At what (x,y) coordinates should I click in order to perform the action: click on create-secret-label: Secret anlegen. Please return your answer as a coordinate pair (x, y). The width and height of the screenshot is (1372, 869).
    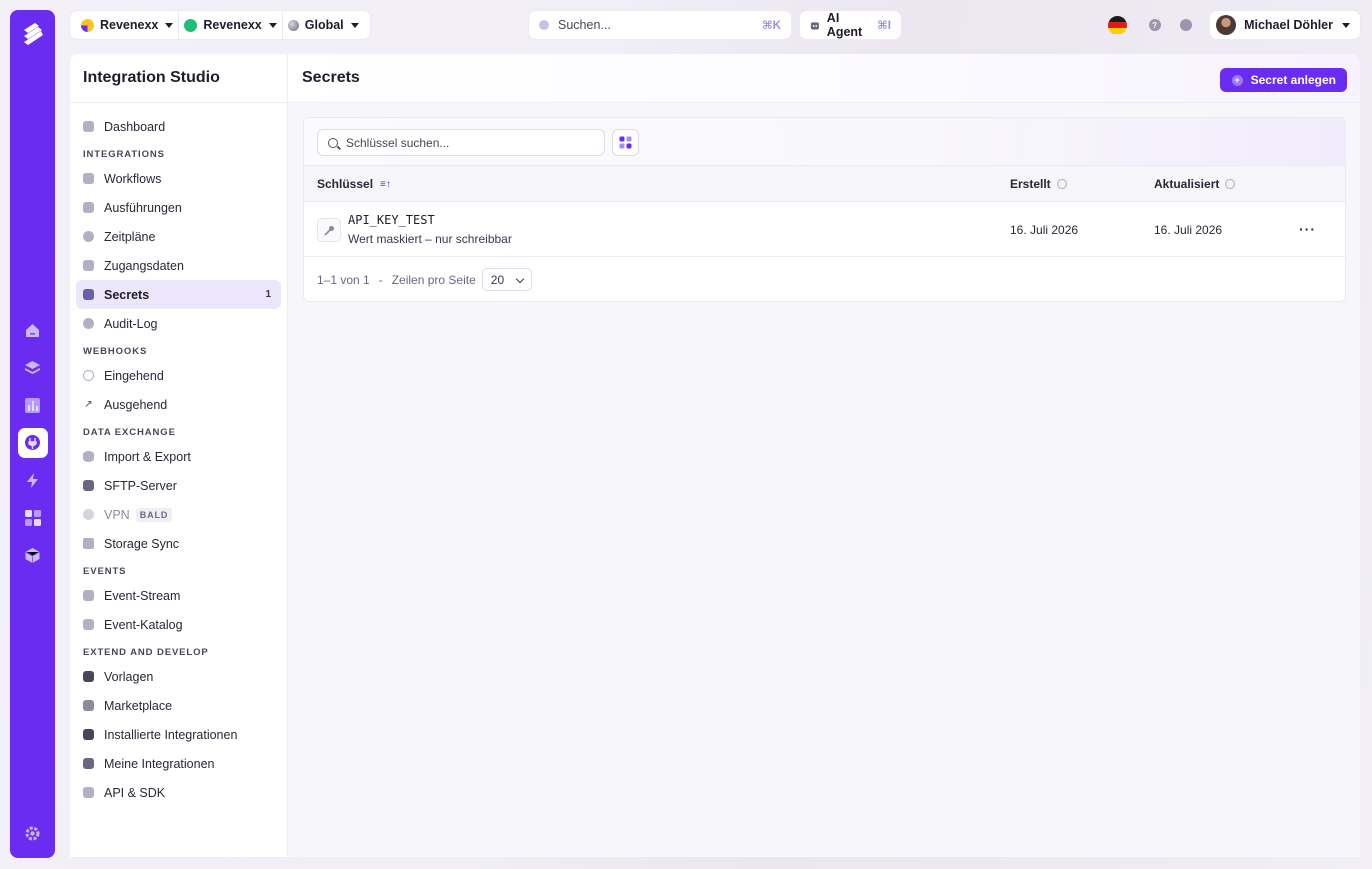
    Looking at the image, I should click on (1293, 80).